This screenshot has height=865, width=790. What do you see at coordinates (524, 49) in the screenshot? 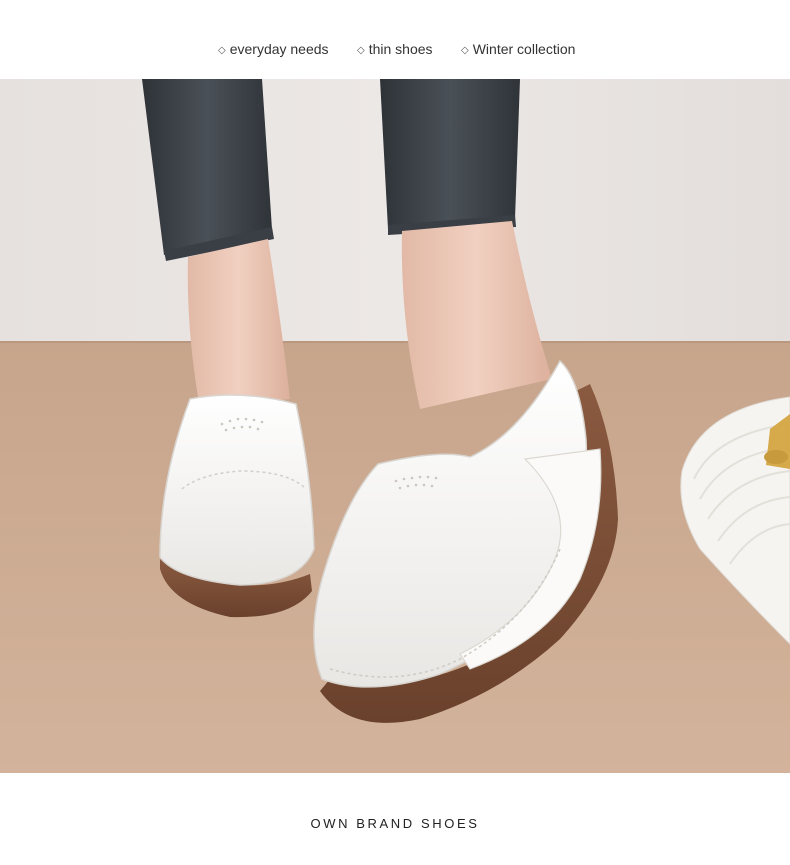
I see `tag-label: Winter collection` at bounding box center [524, 49].